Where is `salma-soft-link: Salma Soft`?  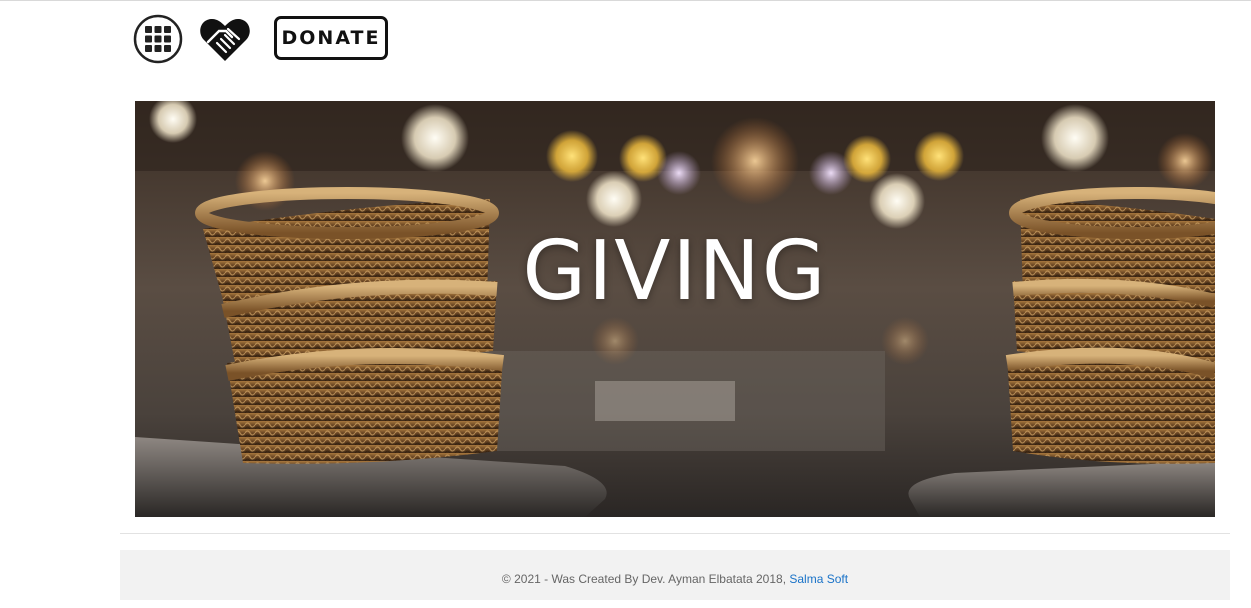
salma-soft-link: Salma Soft is located at coordinates (818, 579).